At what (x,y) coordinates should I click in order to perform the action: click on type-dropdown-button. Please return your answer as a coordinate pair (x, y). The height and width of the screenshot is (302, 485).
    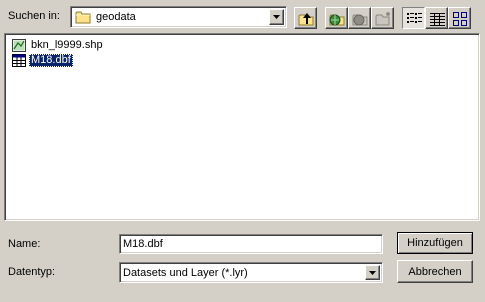
    Looking at the image, I should click on (372, 272).